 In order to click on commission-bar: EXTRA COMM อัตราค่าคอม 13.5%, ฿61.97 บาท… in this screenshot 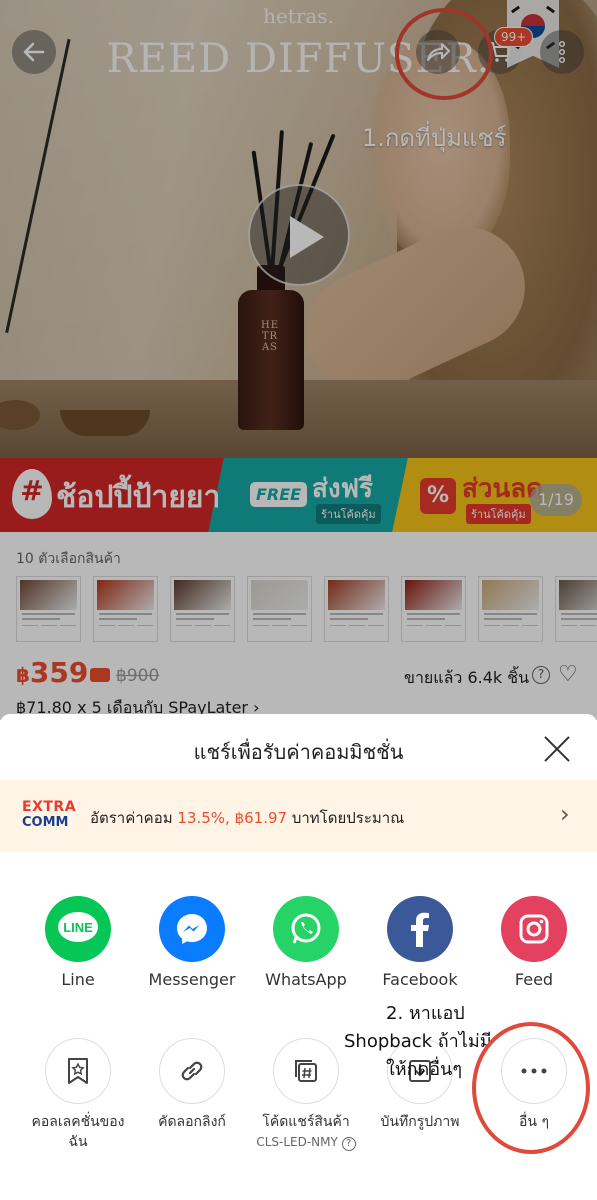, I will do `click(298, 816)`.